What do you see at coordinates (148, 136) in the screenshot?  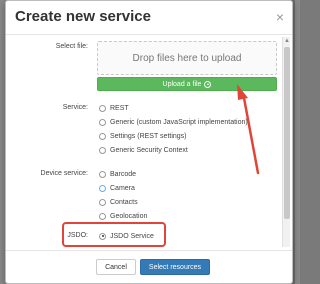 I see `radio-label: Settings (REST settings)` at bounding box center [148, 136].